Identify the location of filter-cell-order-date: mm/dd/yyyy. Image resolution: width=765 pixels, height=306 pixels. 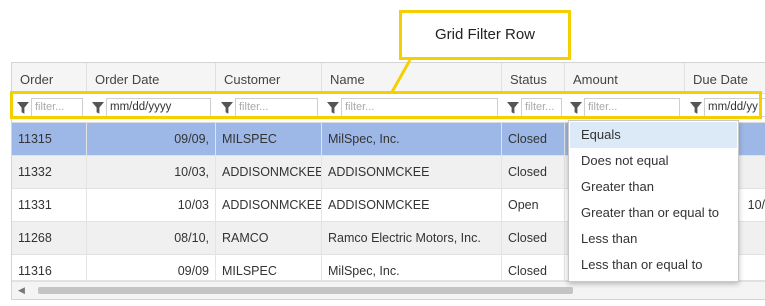
(151, 108).